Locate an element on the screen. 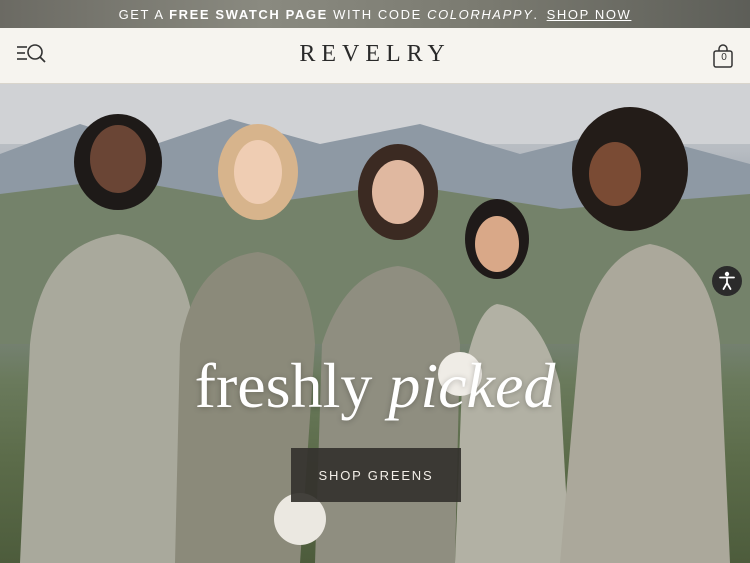 The height and width of the screenshot is (563, 750). site-logo: REVELRY is located at coordinates (375, 54).